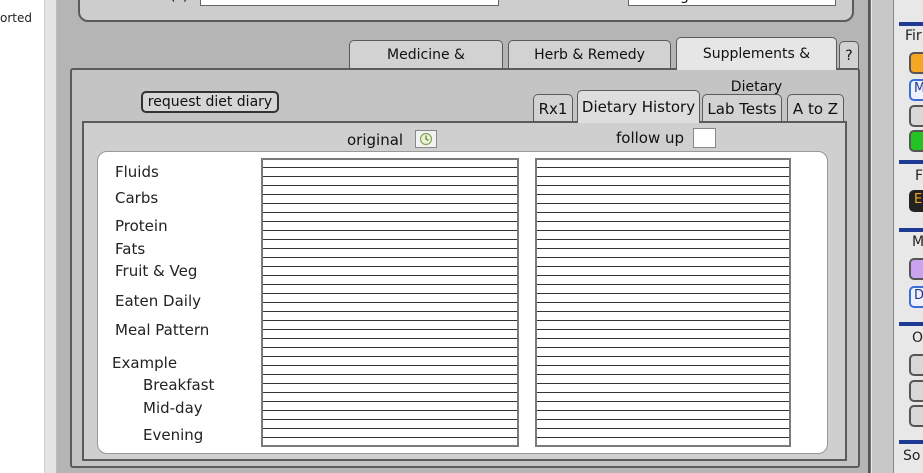  I want to click on tab-medicine-treatment: Medicine & Treatment, so click(426, 65).